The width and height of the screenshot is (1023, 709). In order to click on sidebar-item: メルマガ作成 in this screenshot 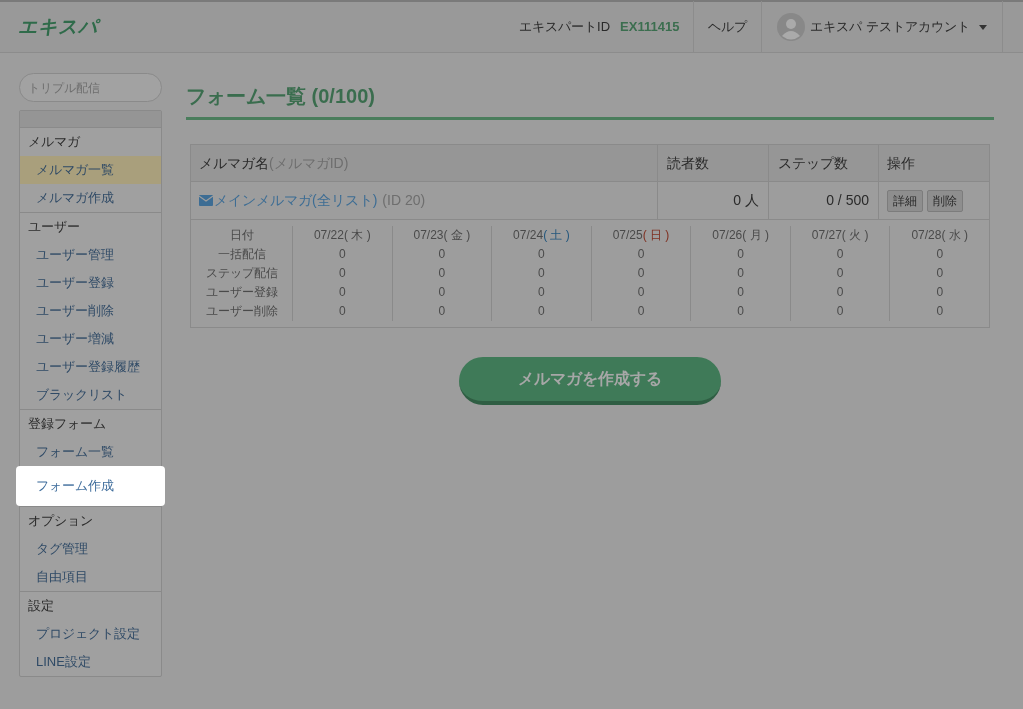, I will do `click(90, 198)`.